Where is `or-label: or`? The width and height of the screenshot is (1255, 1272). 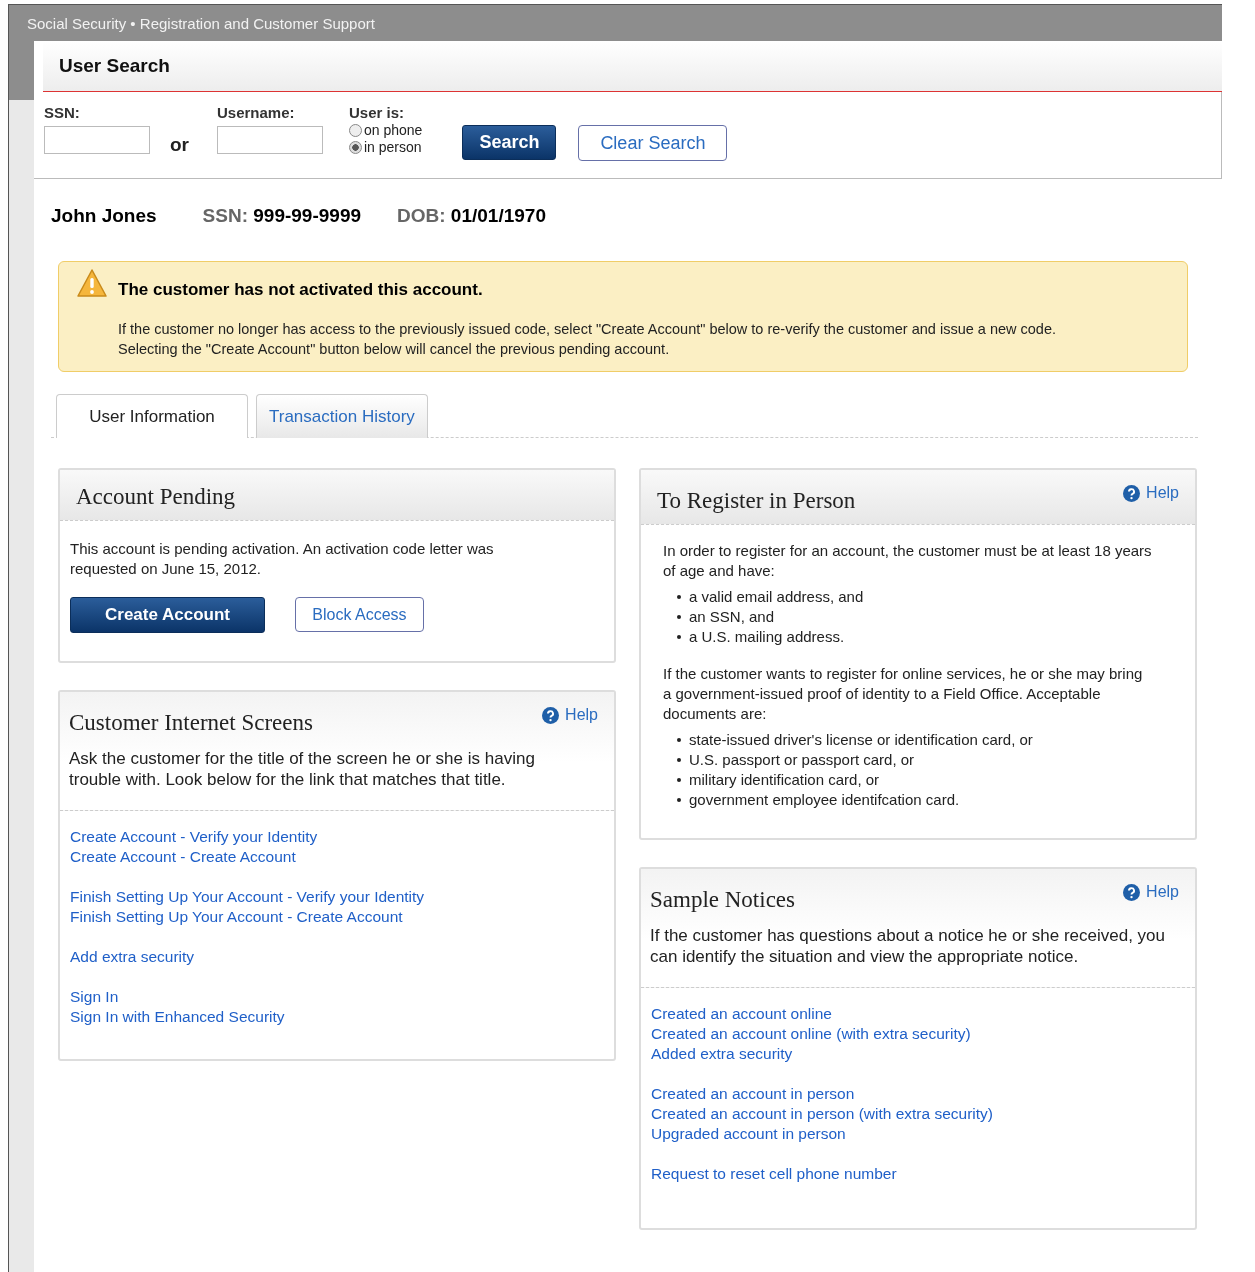
or-label: or is located at coordinates (179, 145).